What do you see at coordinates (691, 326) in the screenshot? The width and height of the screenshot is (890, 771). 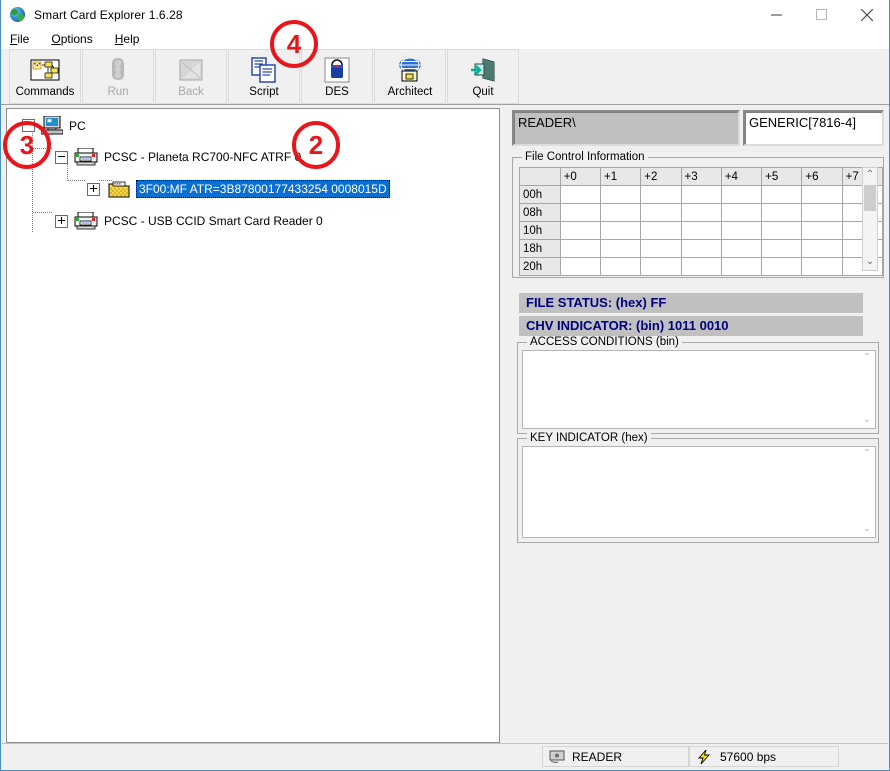 I see `chv-indicator-line: CHV INDICATOR: (bin) 1011 0010` at bounding box center [691, 326].